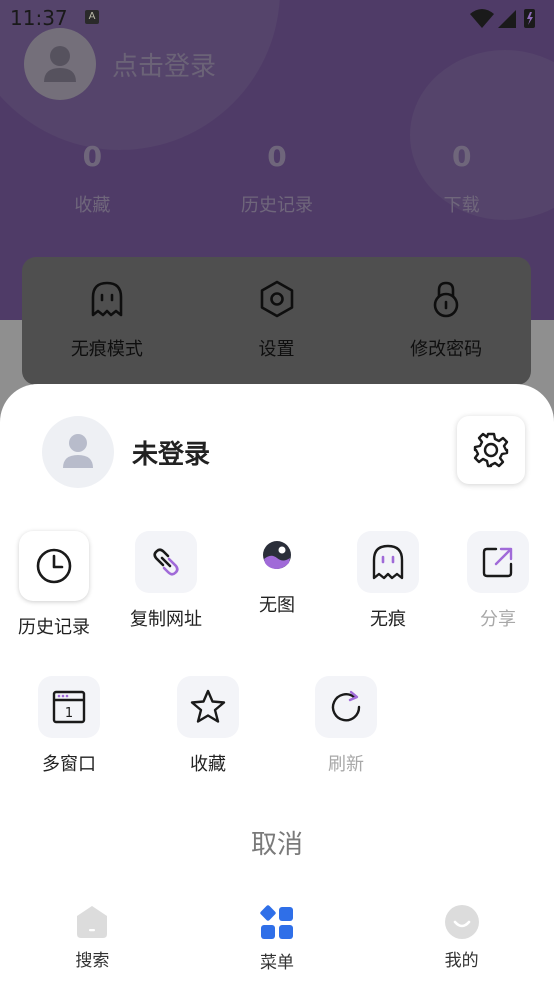 This screenshot has width=554, height=984. Describe the element at coordinates (461, 944) in the screenshot. I see `tab-mine: 我的` at that location.